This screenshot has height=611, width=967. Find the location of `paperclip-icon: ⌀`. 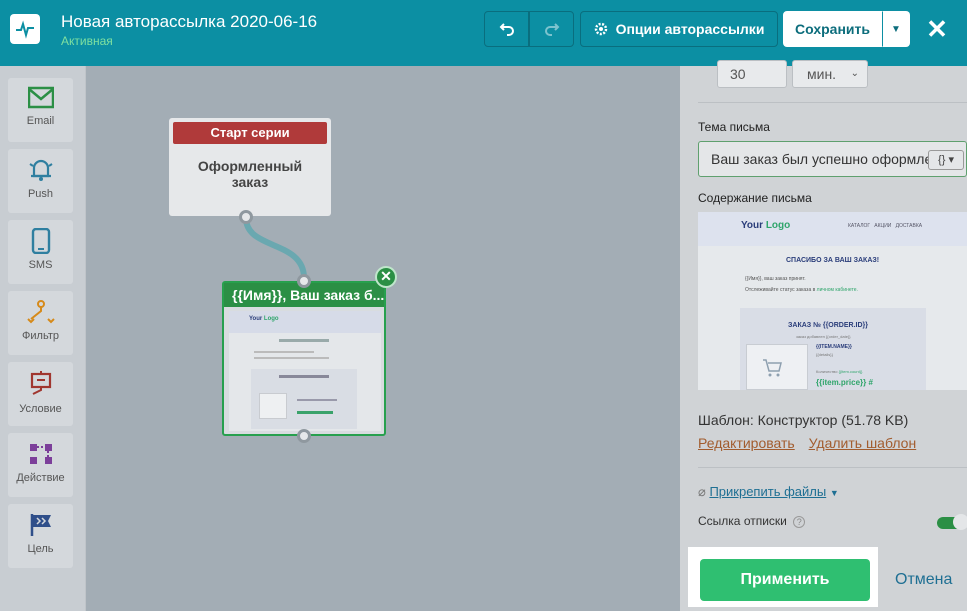

paperclip-icon: ⌀ is located at coordinates (702, 491).